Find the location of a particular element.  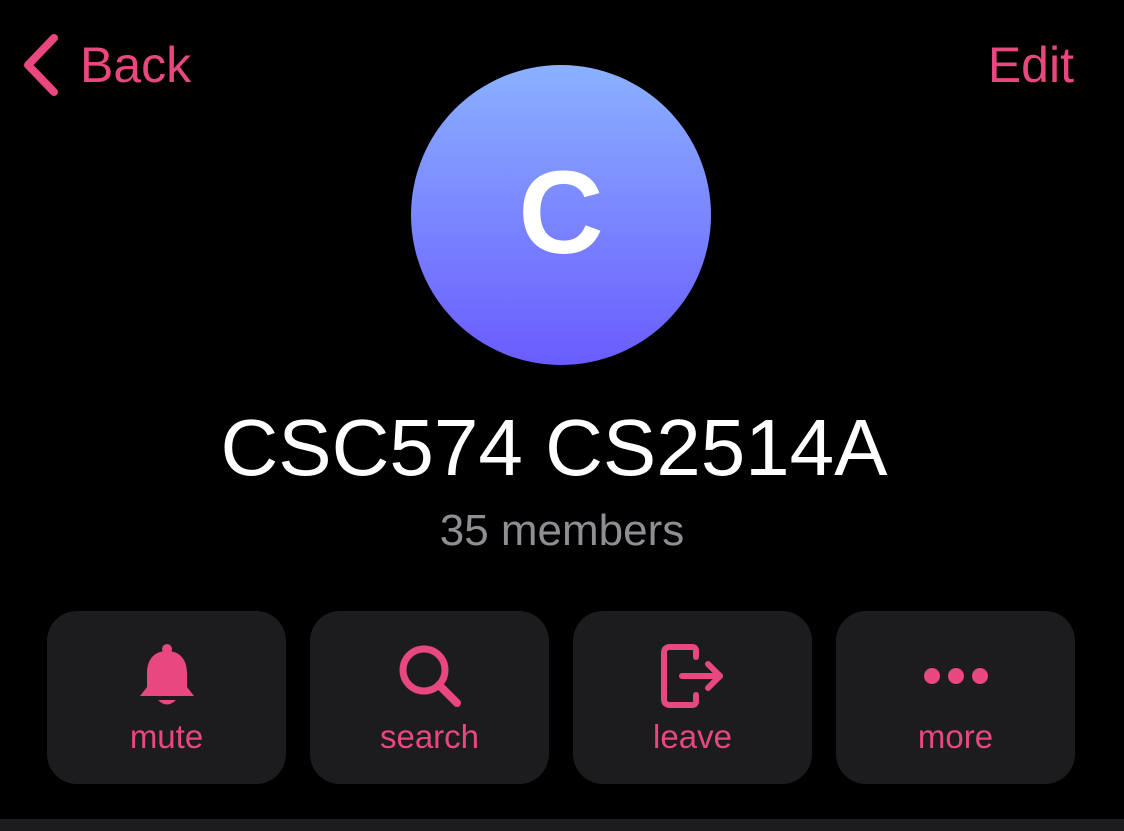

more-label: more is located at coordinates (955, 736).